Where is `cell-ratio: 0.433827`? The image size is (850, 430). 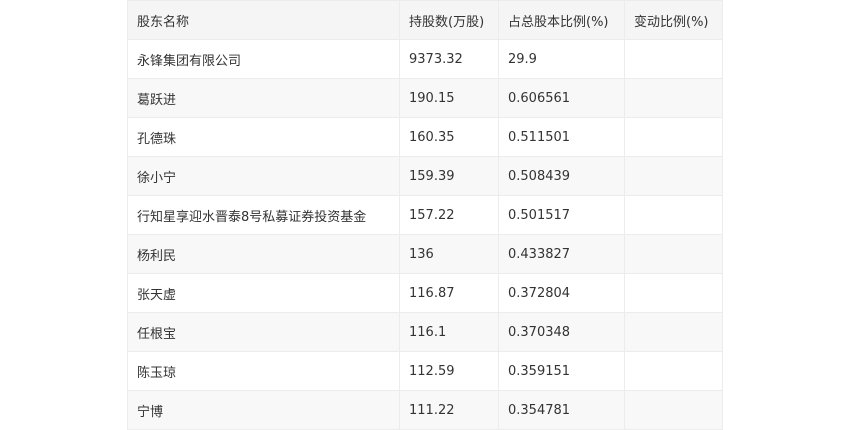
cell-ratio: 0.433827 is located at coordinates (561, 254).